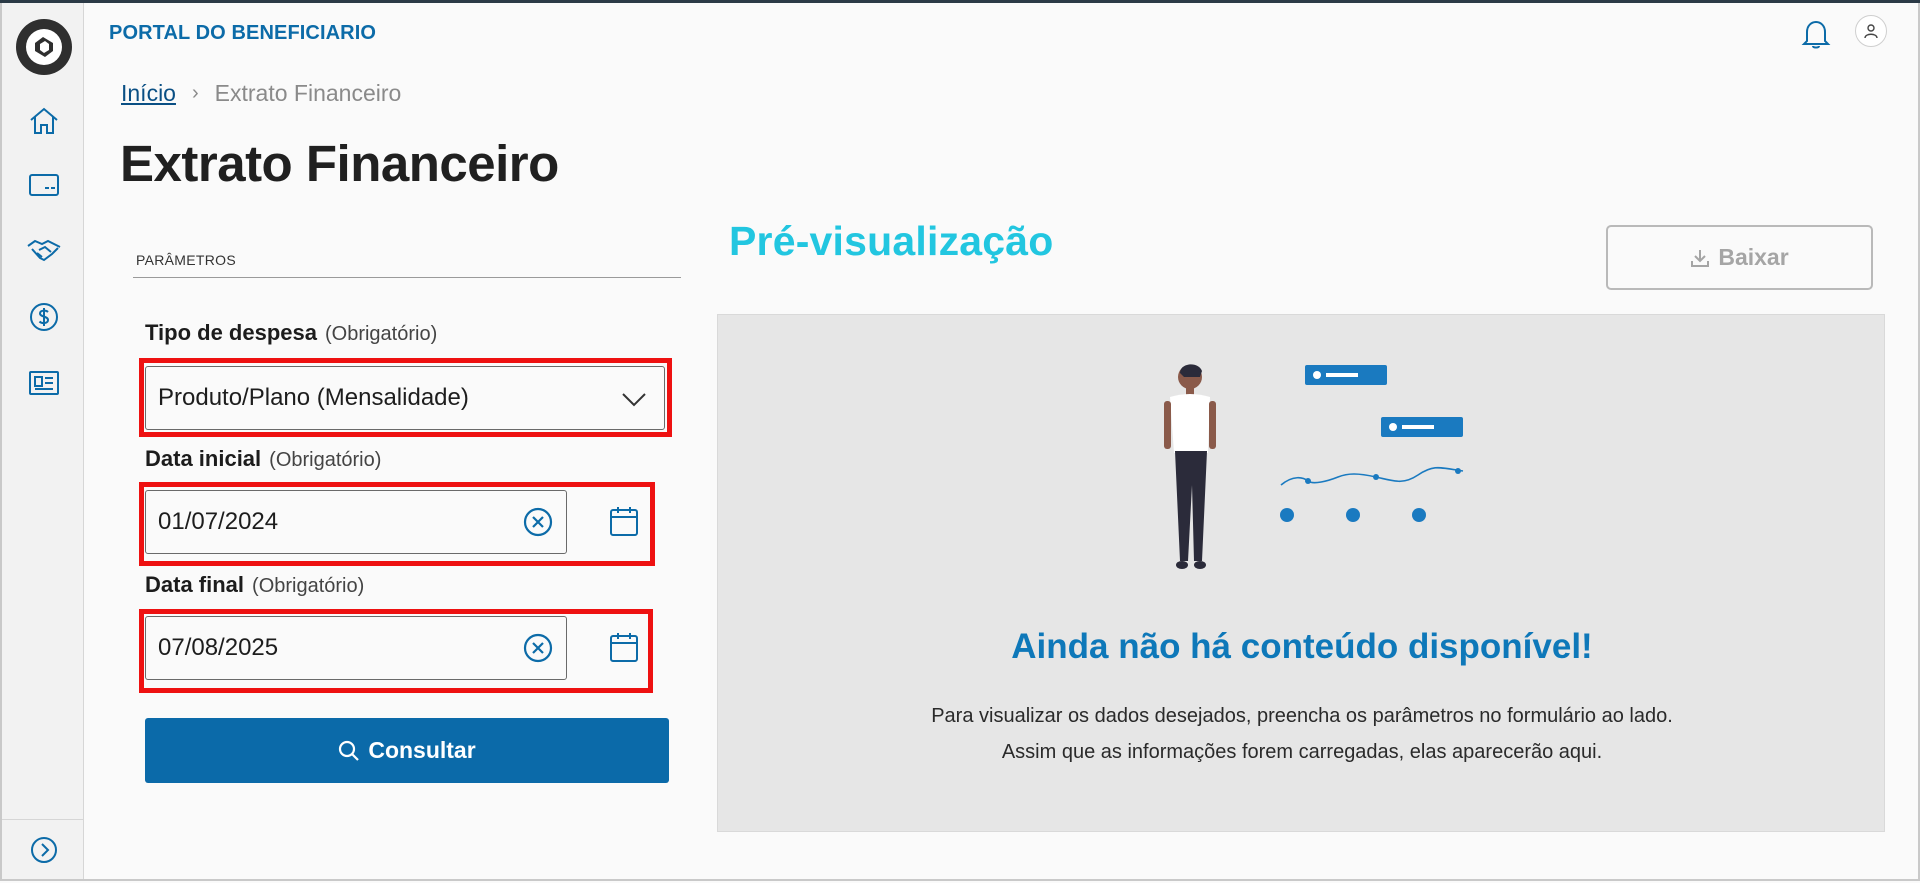 This screenshot has width=1920, height=883. Describe the element at coordinates (422, 750) in the screenshot. I see `consult-button-label: Consultar` at that location.